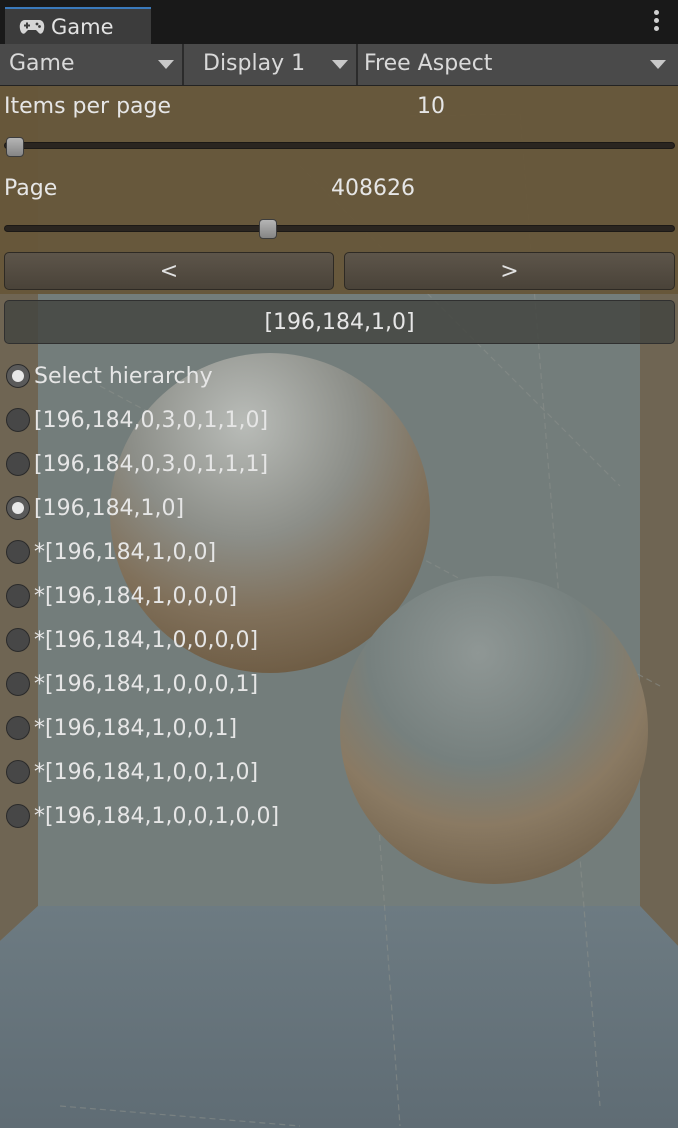  I want to click on next-page-button: >, so click(509, 271).